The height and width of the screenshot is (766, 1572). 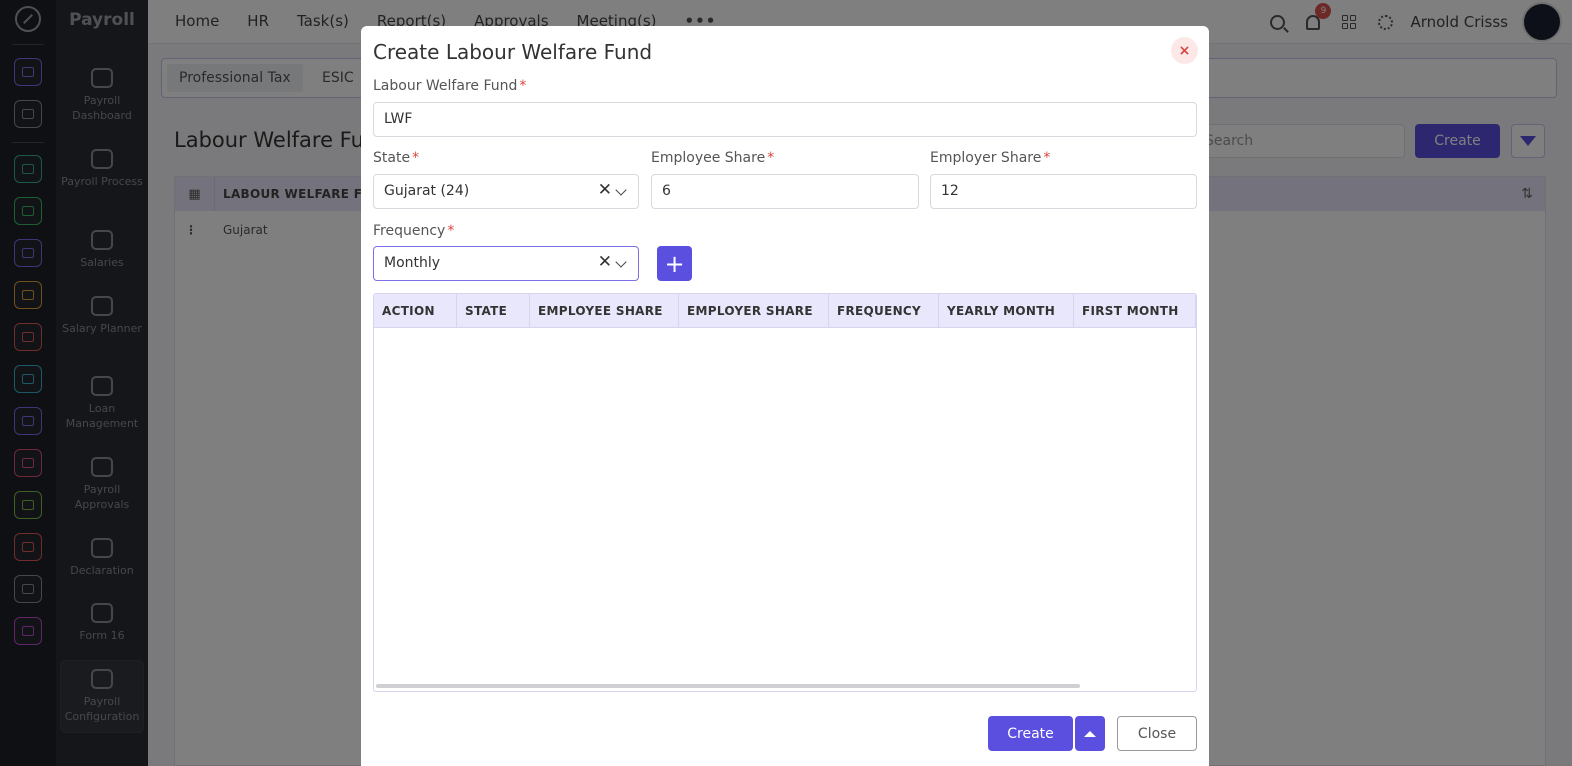 I want to click on col-frequency: FREQUENCY, so click(x=884, y=310).